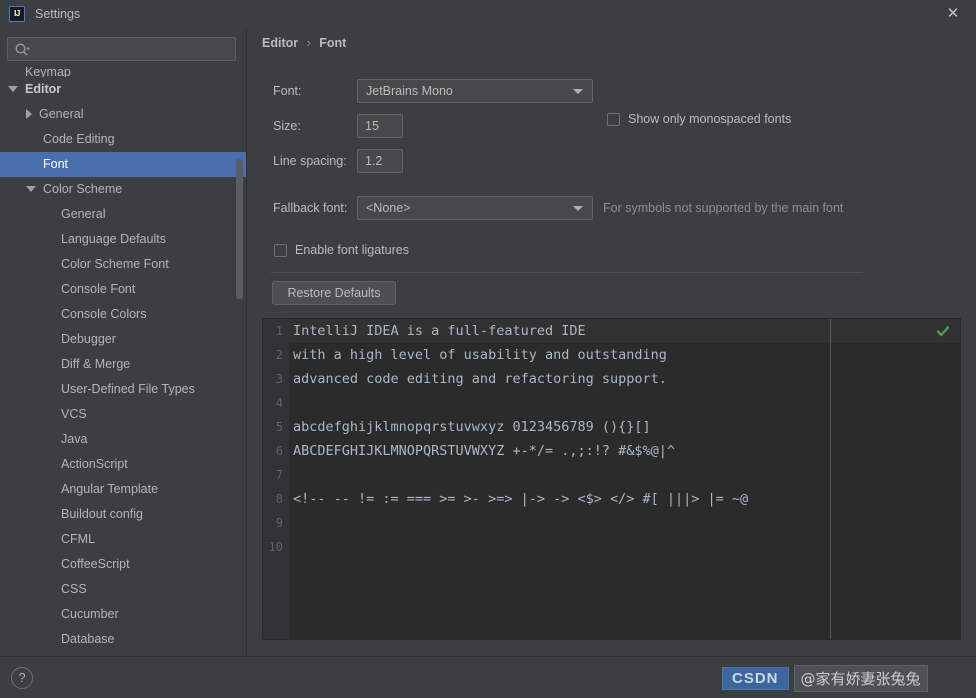 This screenshot has height=698, width=976. I want to click on breadcrumb-root: Editor, so click(280, 43).